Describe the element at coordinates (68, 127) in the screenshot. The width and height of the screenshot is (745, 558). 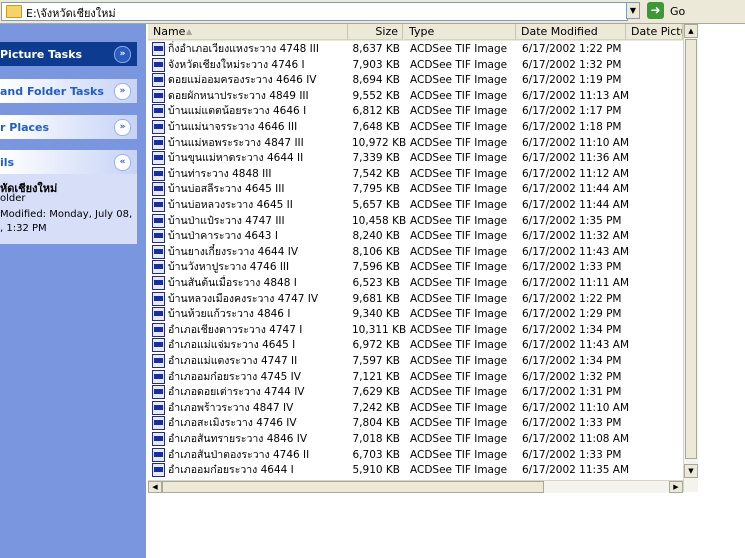
I see `other-places-header: r Places »` at that location.